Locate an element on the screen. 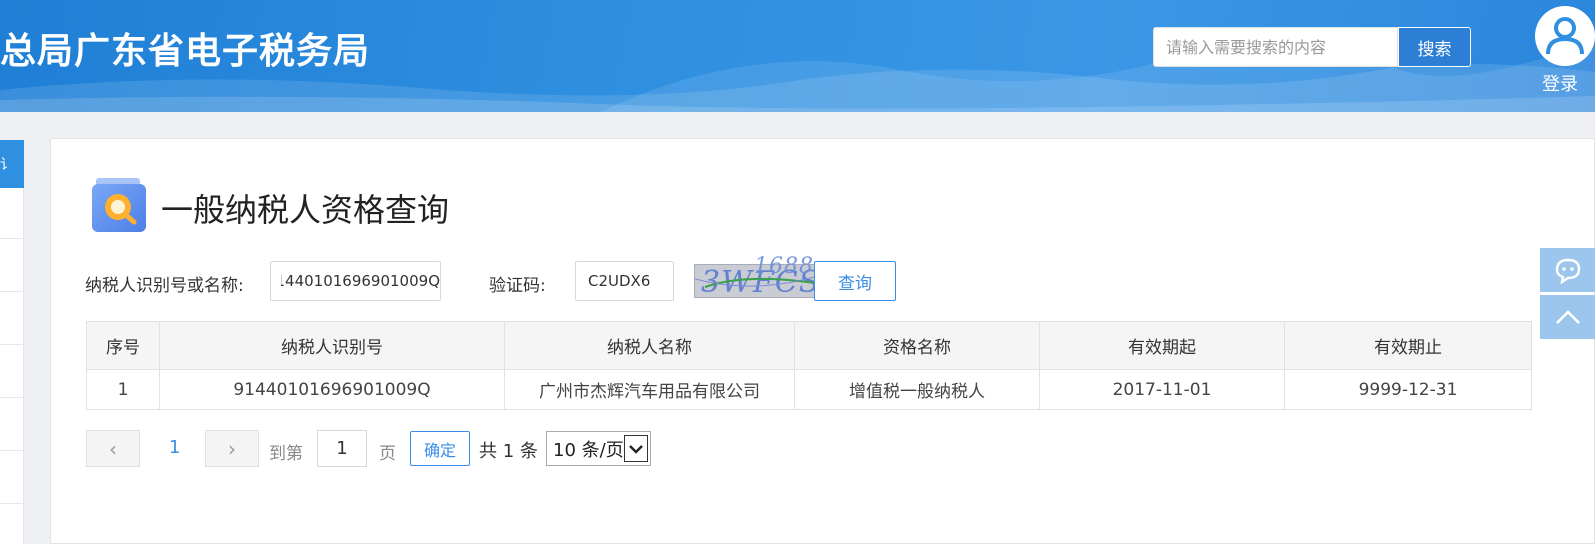 This screenshot has height=544, width=1595. captcha-input is located at coordinates (624, 281).